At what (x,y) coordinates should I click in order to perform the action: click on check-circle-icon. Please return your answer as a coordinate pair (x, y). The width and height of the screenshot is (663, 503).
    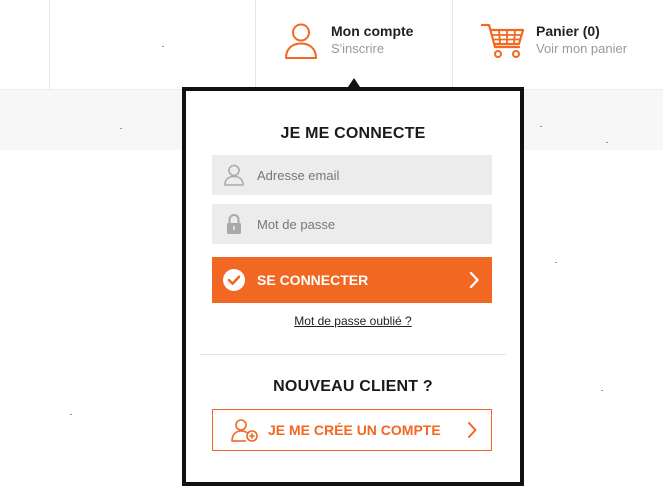
    Looking at the image, I should click on (234, 280).